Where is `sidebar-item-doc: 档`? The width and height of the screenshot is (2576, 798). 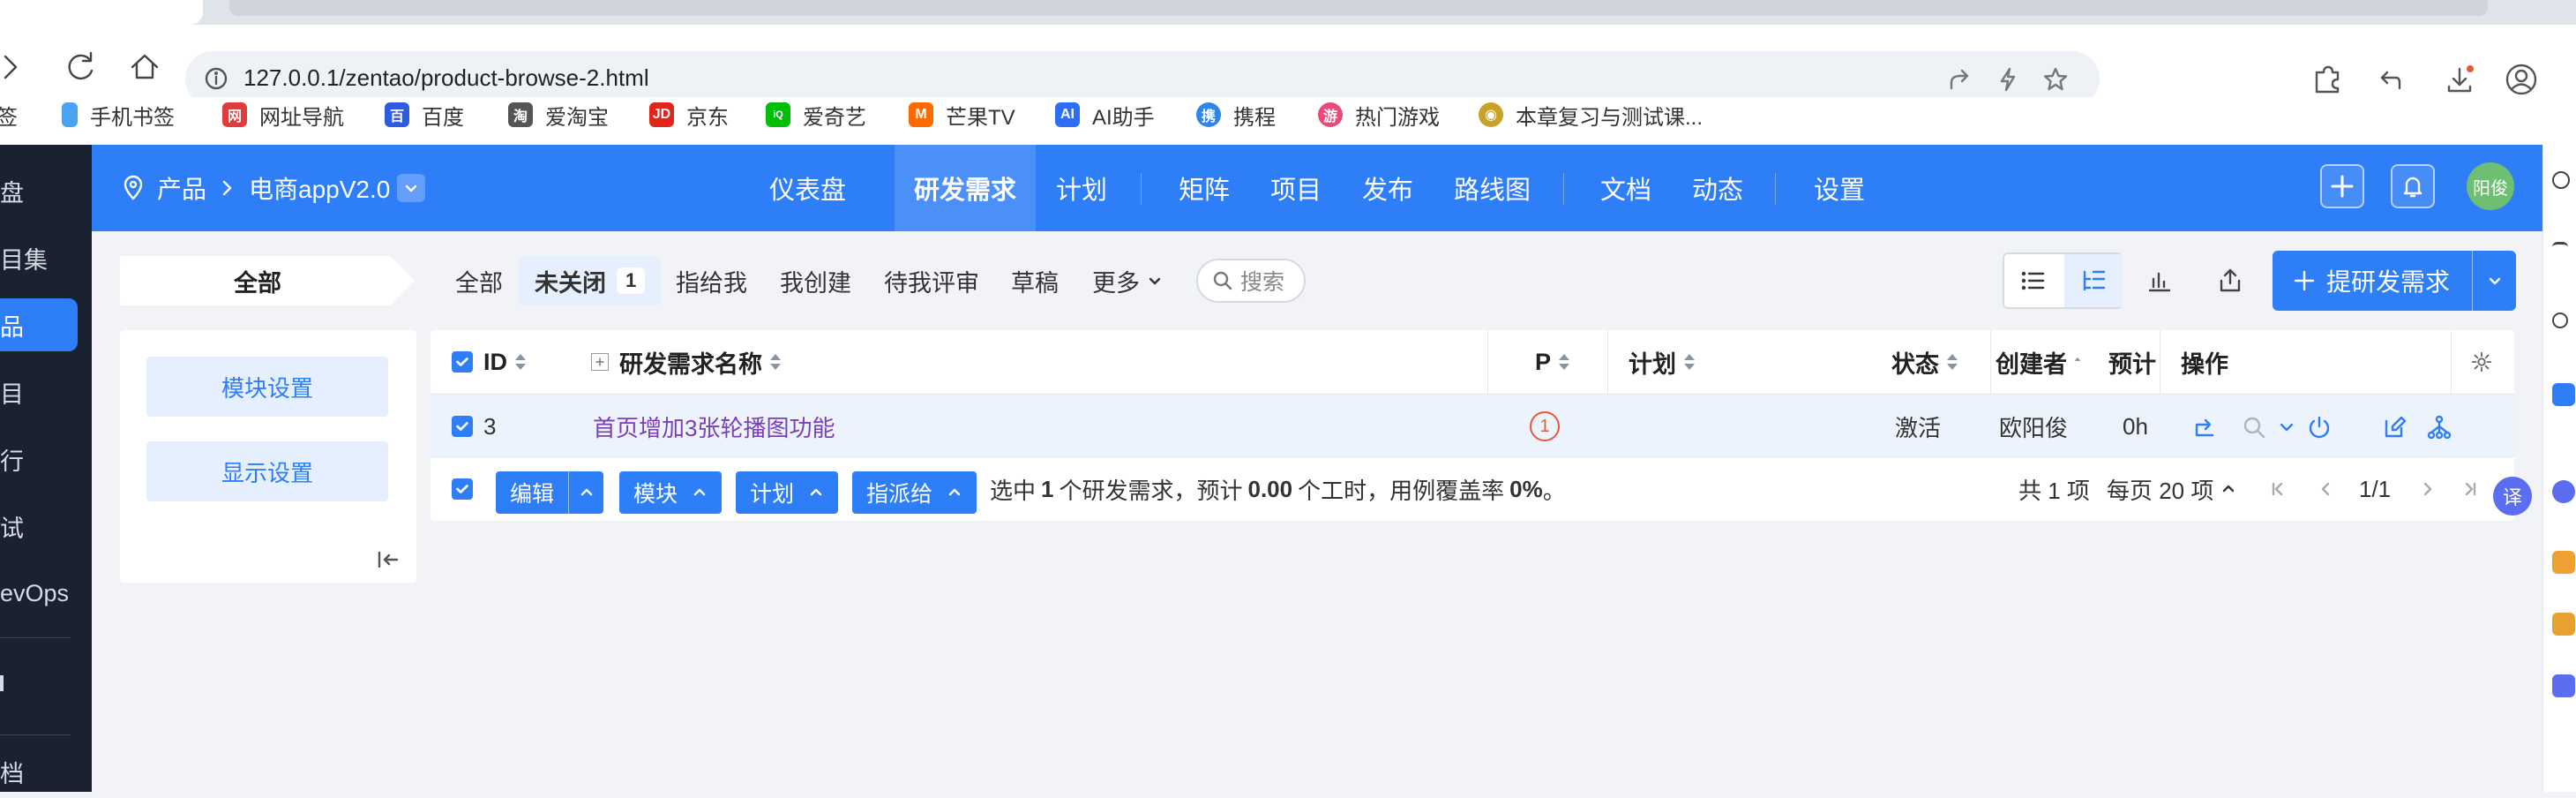
sidebar-item-doc: 档 is located at coordinates (46, 771).